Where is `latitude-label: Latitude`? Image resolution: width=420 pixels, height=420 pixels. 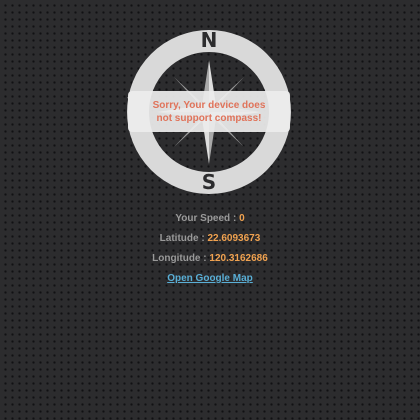 latitude-label: Latitude is located at coordinates (179, 238).